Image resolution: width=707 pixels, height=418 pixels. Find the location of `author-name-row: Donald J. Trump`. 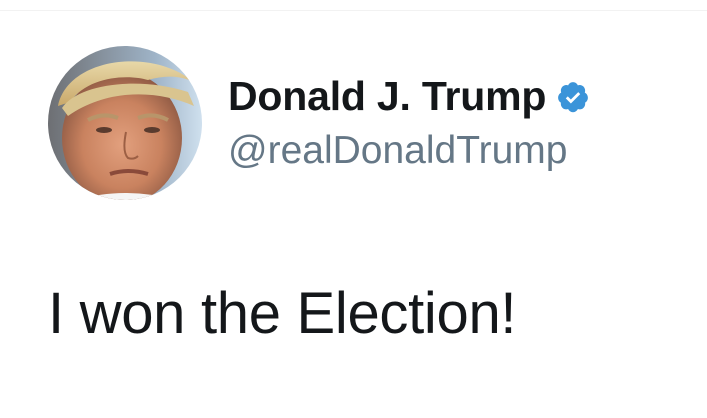

author-name-row: Donald J. Trump is located at coordinates (409, 96).